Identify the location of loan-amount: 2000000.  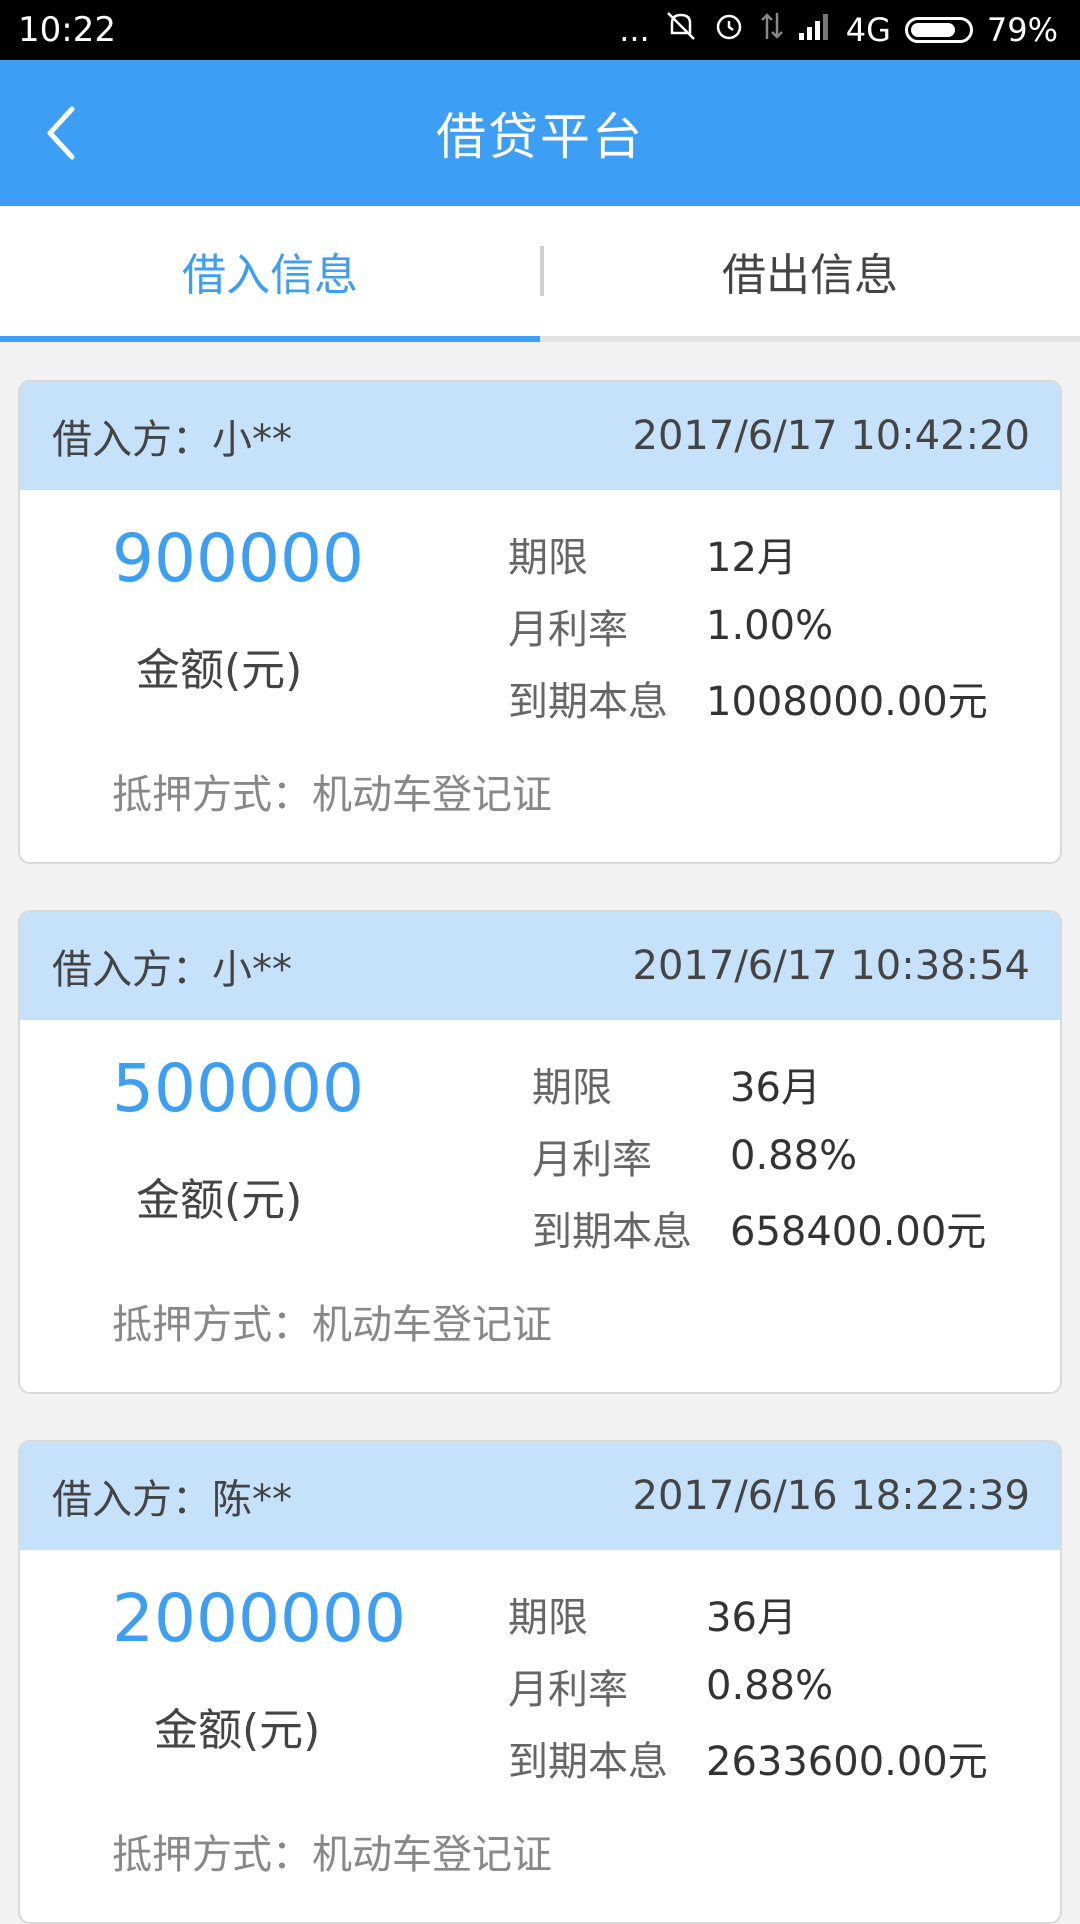
(259, 1618).